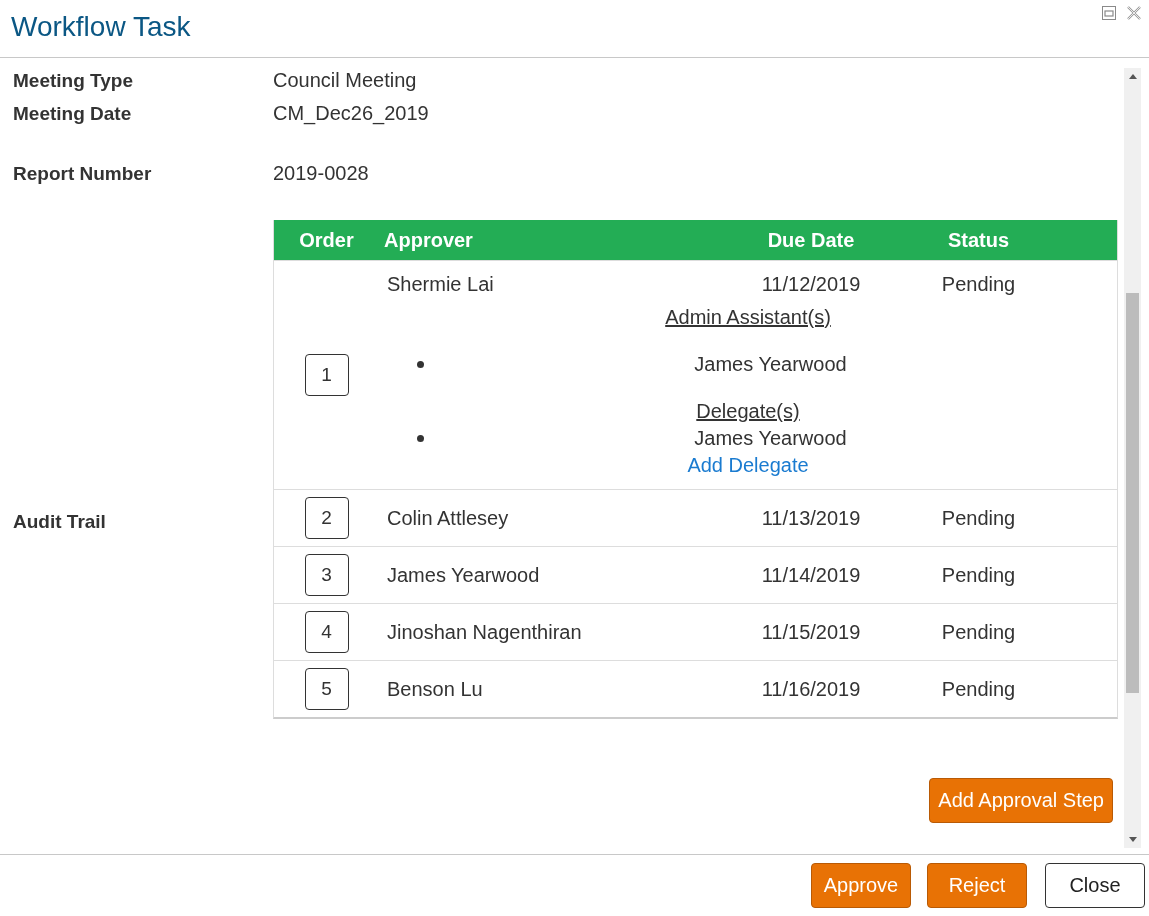 This screenshot has height=916, width=1149. What do you see at coordinates (326, 575) in the screenshot?
I see `order-number: 3` at bounding box center [326, 575].